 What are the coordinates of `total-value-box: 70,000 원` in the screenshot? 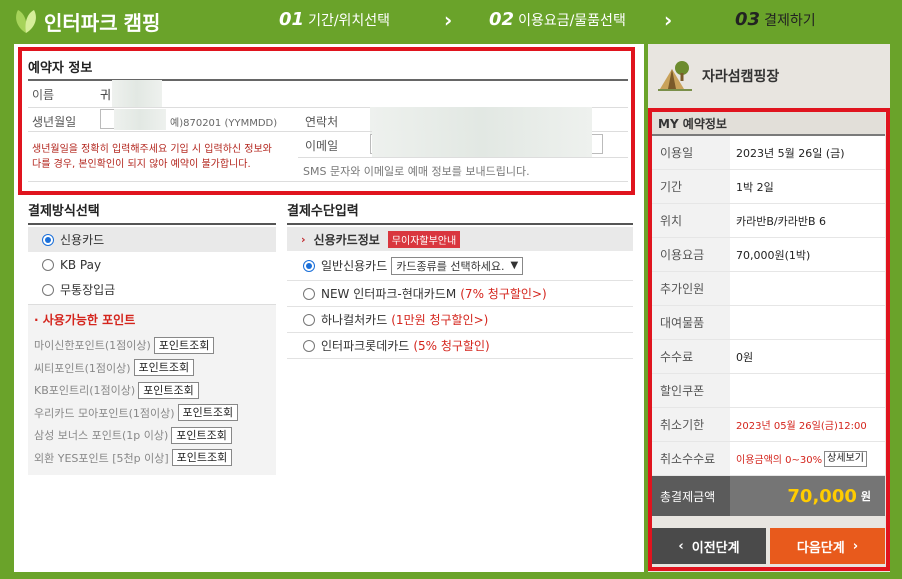 It's located at (807, 496).